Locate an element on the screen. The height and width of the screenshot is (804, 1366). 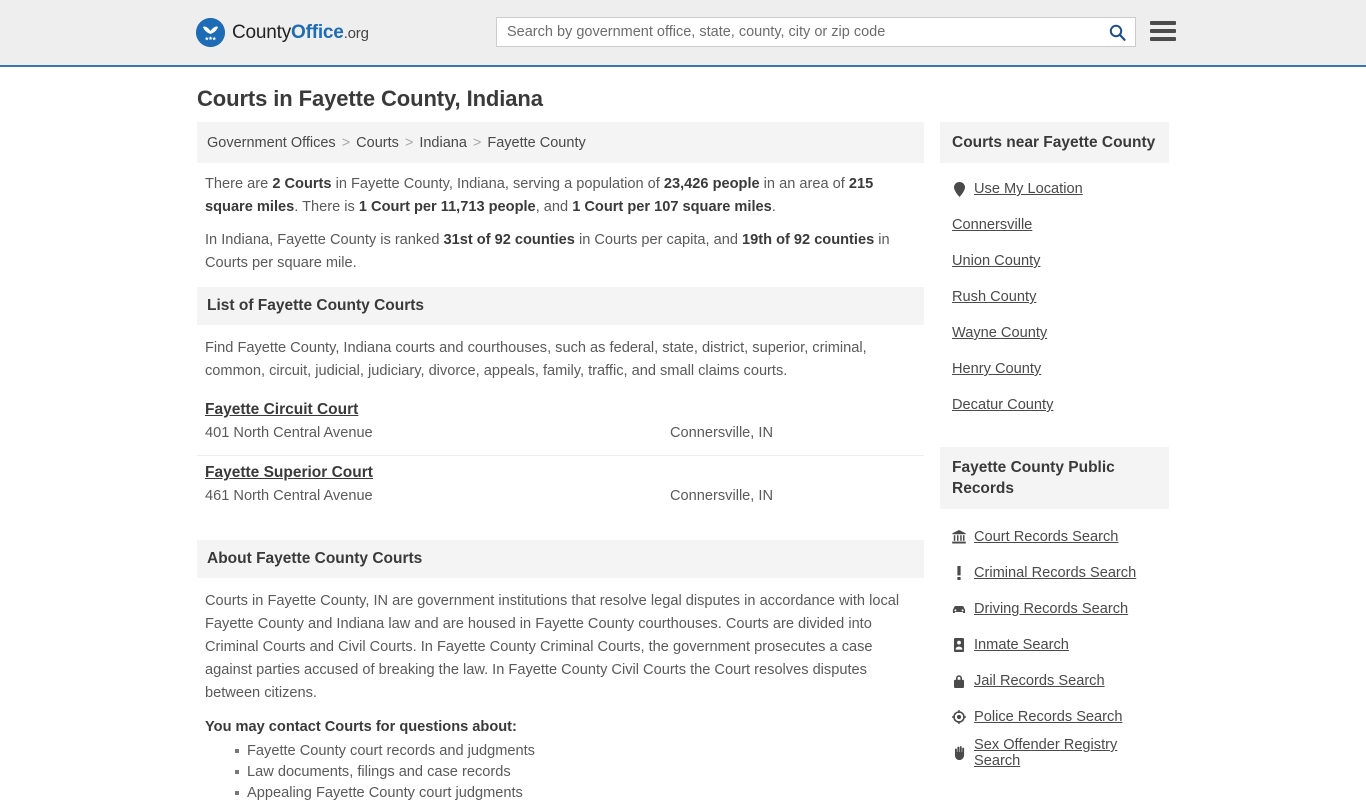
public-records-header: Fayette County Public Records is located at coordinates (1054, 478).